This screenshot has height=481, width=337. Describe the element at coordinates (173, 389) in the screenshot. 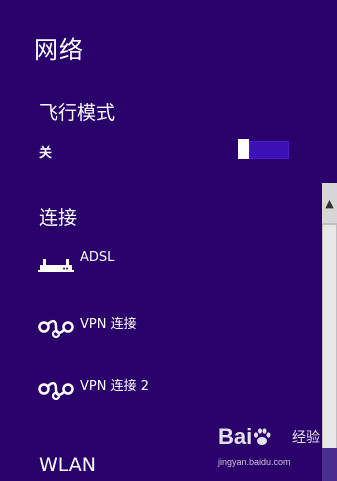

I see `connection-item-vpn-2: VPN 连接 2` at that location.